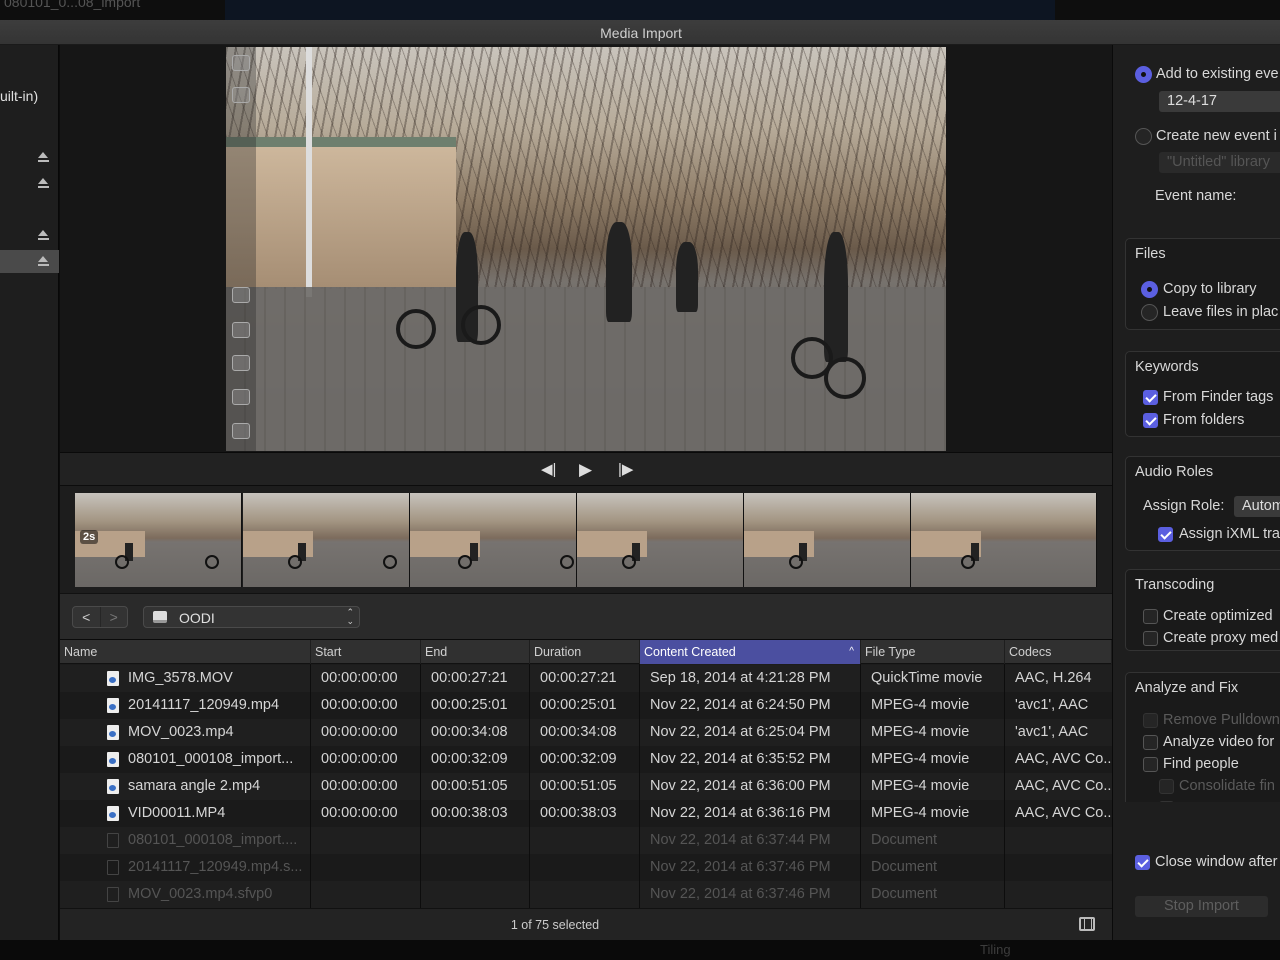 This screenshot has width=1280, height=960. What do you see at coordinates (1184, 506) in the screenshot?
I see `assign-role-label: Assign Role:` at bounding box center [1184, 506].